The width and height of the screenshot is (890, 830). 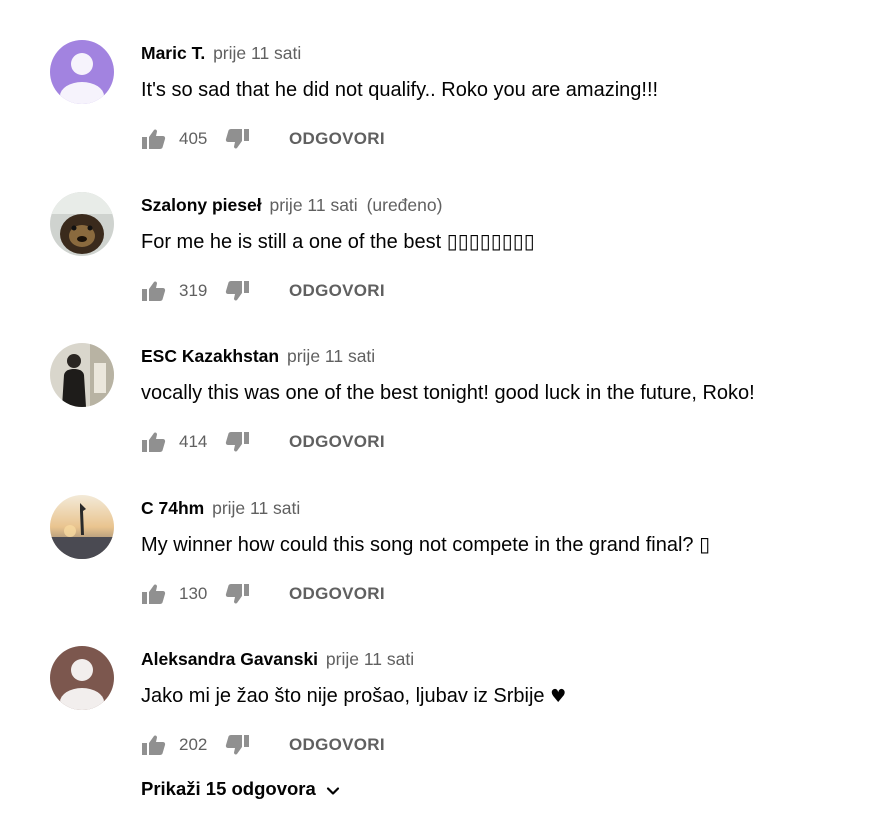 I want to click on like-count: 130, so click(x=193, y=593).